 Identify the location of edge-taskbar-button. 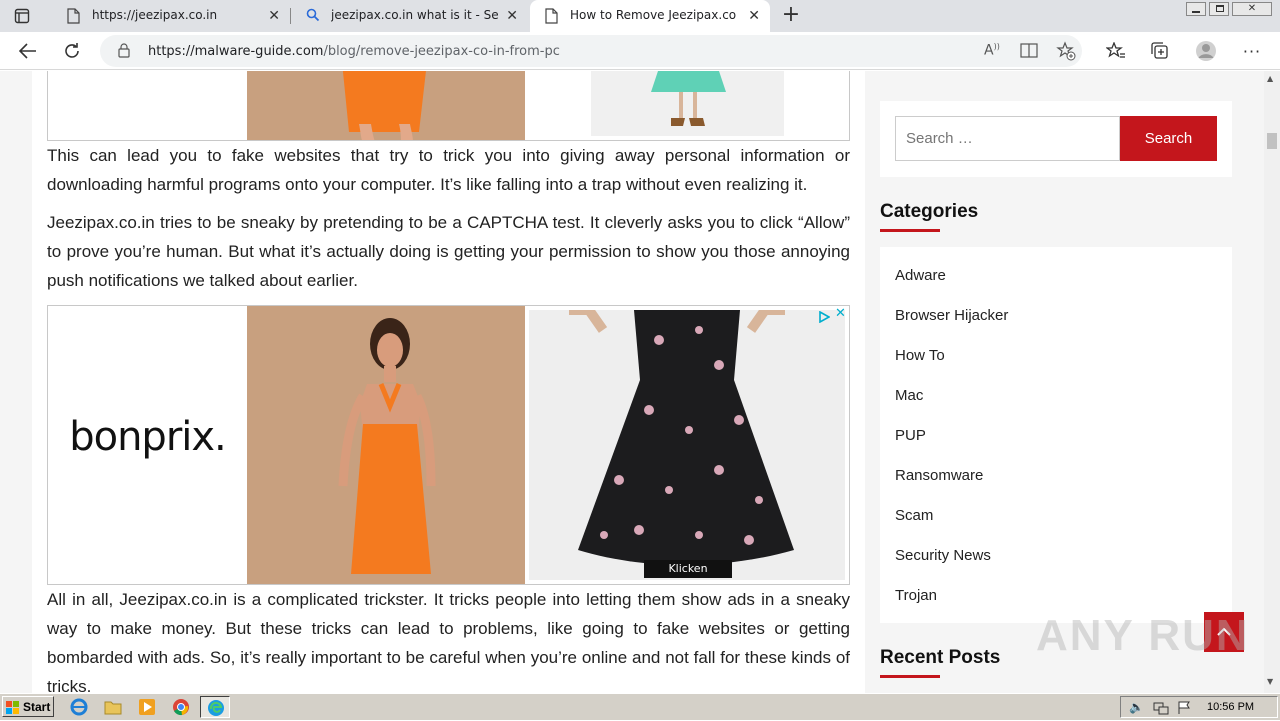
(215, 707).